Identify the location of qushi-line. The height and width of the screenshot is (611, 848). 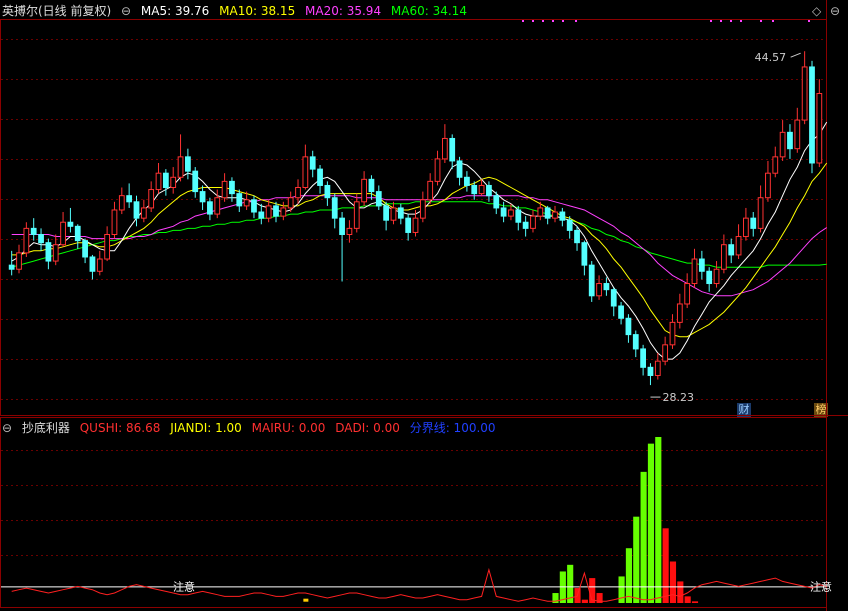
(419, 584).